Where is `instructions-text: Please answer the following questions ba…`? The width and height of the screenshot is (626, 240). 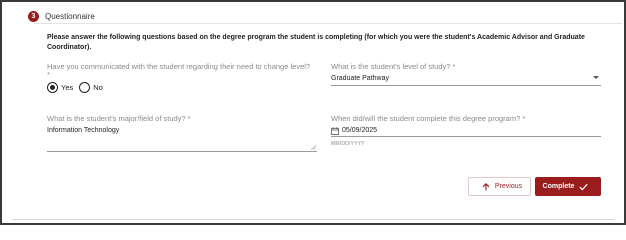 instructions-text: Please answer the following questions ba… is located at coordinates (316, 42).